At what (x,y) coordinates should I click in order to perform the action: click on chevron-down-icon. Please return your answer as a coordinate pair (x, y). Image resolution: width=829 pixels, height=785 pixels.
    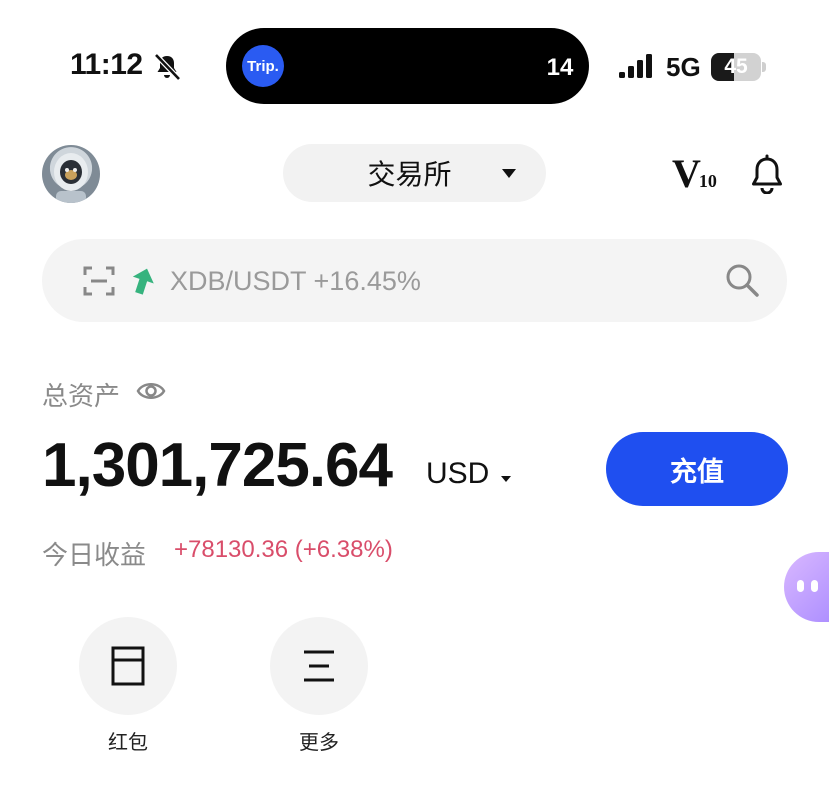
    Looking at the image, I should click on (509, 173).